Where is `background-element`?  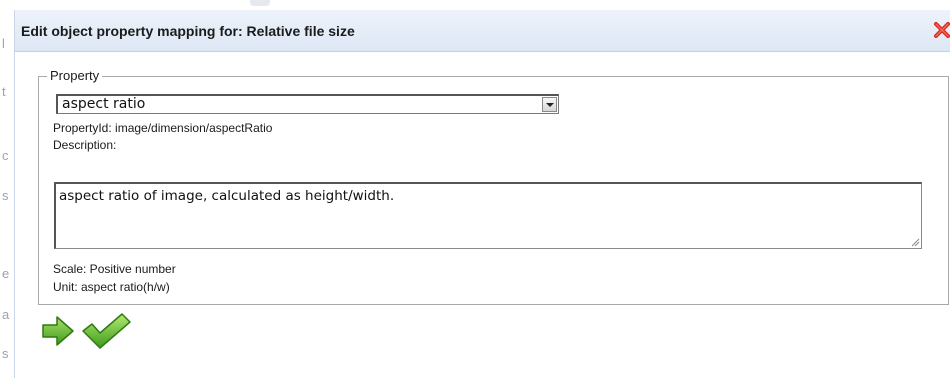 background-element is located at coordinates (260, 3).